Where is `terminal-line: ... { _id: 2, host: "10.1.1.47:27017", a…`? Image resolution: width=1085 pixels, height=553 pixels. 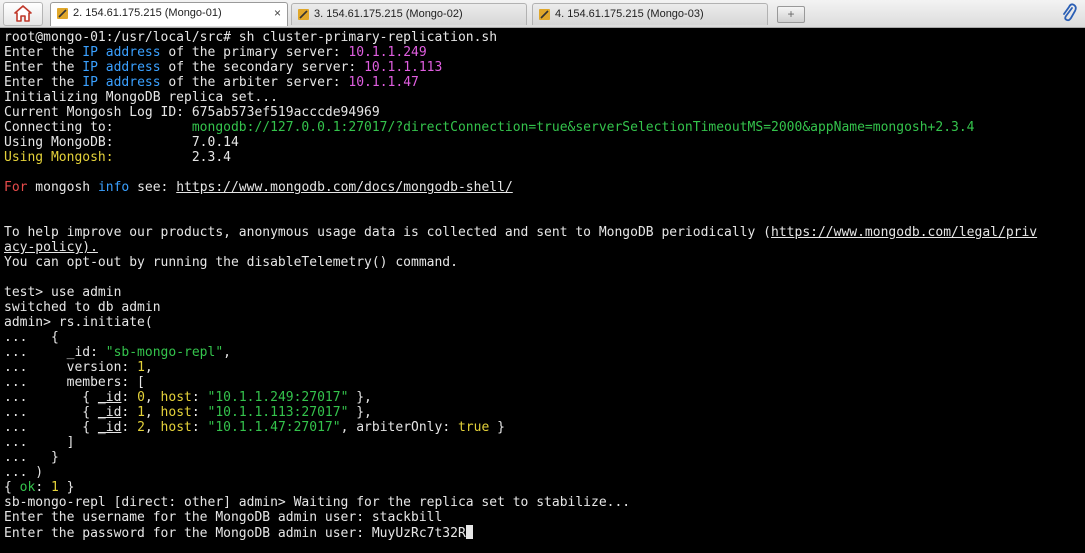
terminal-line: ... { _id: 2, host: "10.1.1.47:27017", a… is located at coordinates (254, 427).